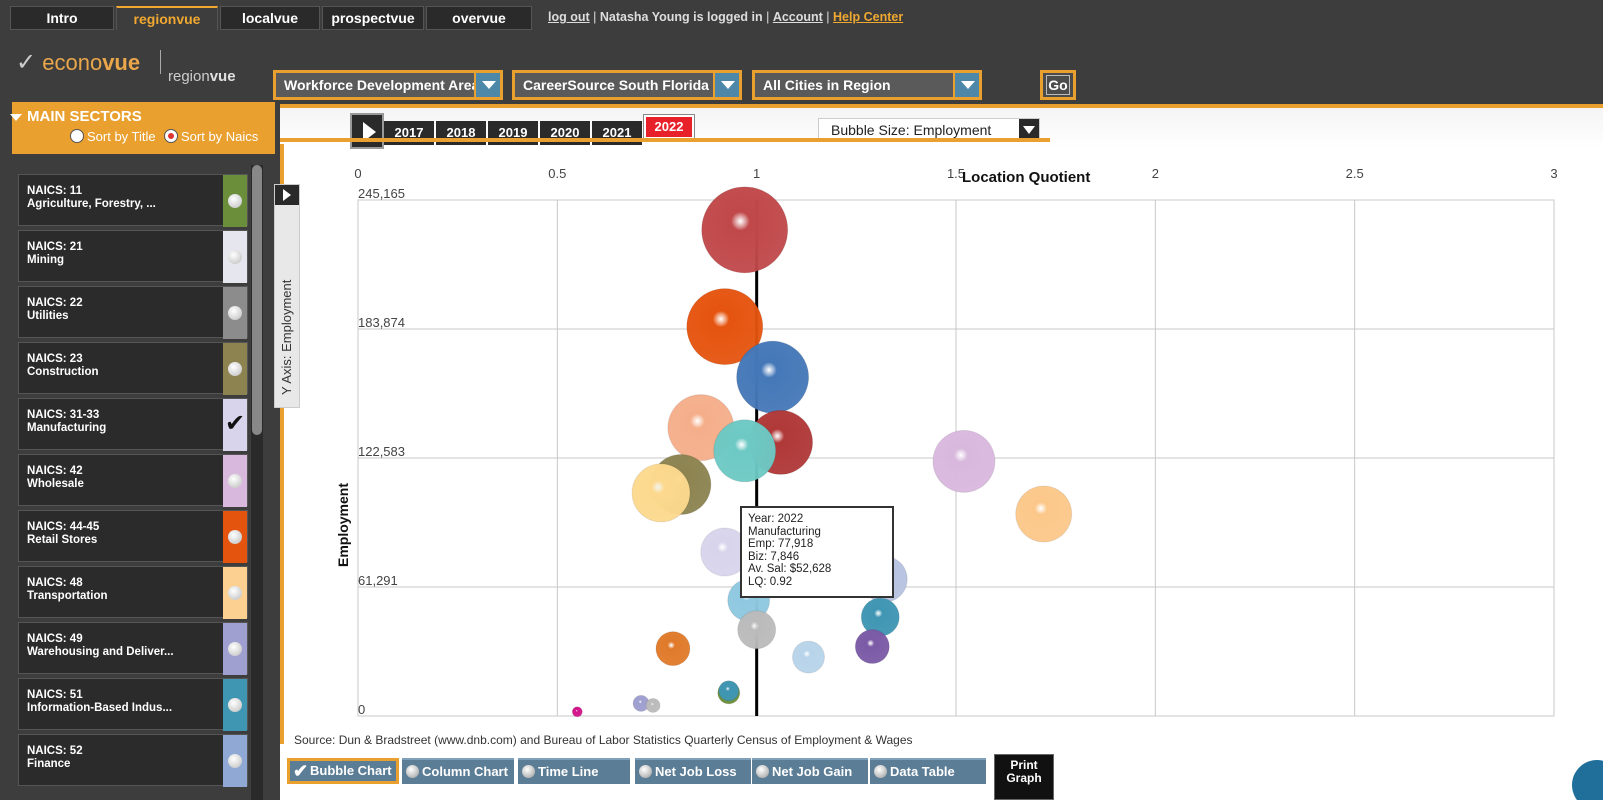 This screenshot has width=1603, height=800. What do you see at coordinates (827, 85) in the screenshot?
I see `cities-value: All Cities in Region` at bounding box center [827, 85].